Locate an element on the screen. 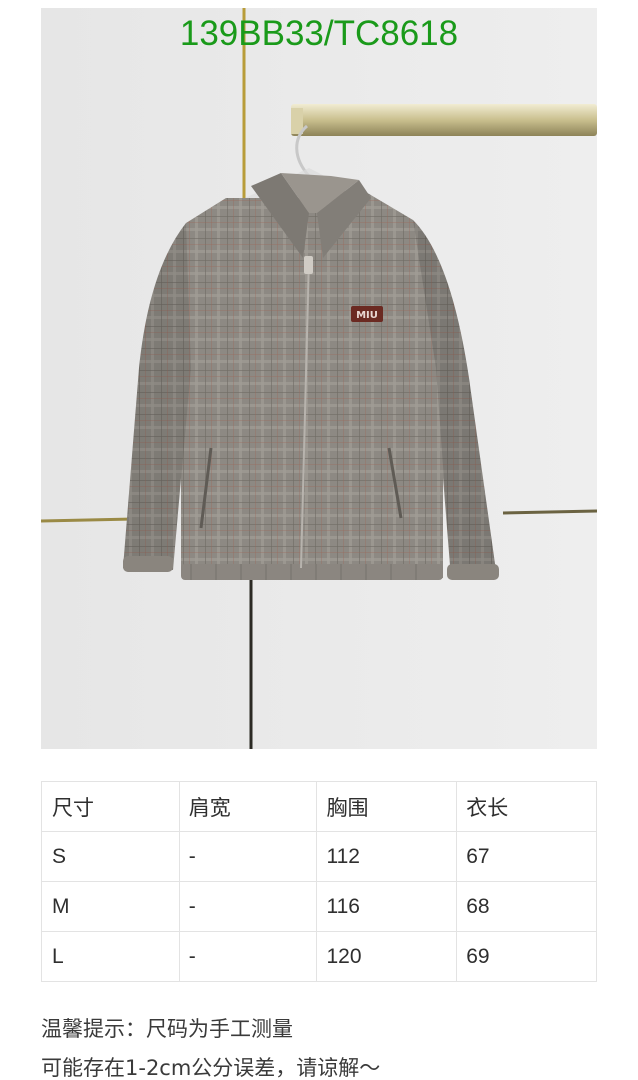  tolerance-note: 可能存在1-2cm公分误差，请谅解～ is located at coordinates (211, 1068).